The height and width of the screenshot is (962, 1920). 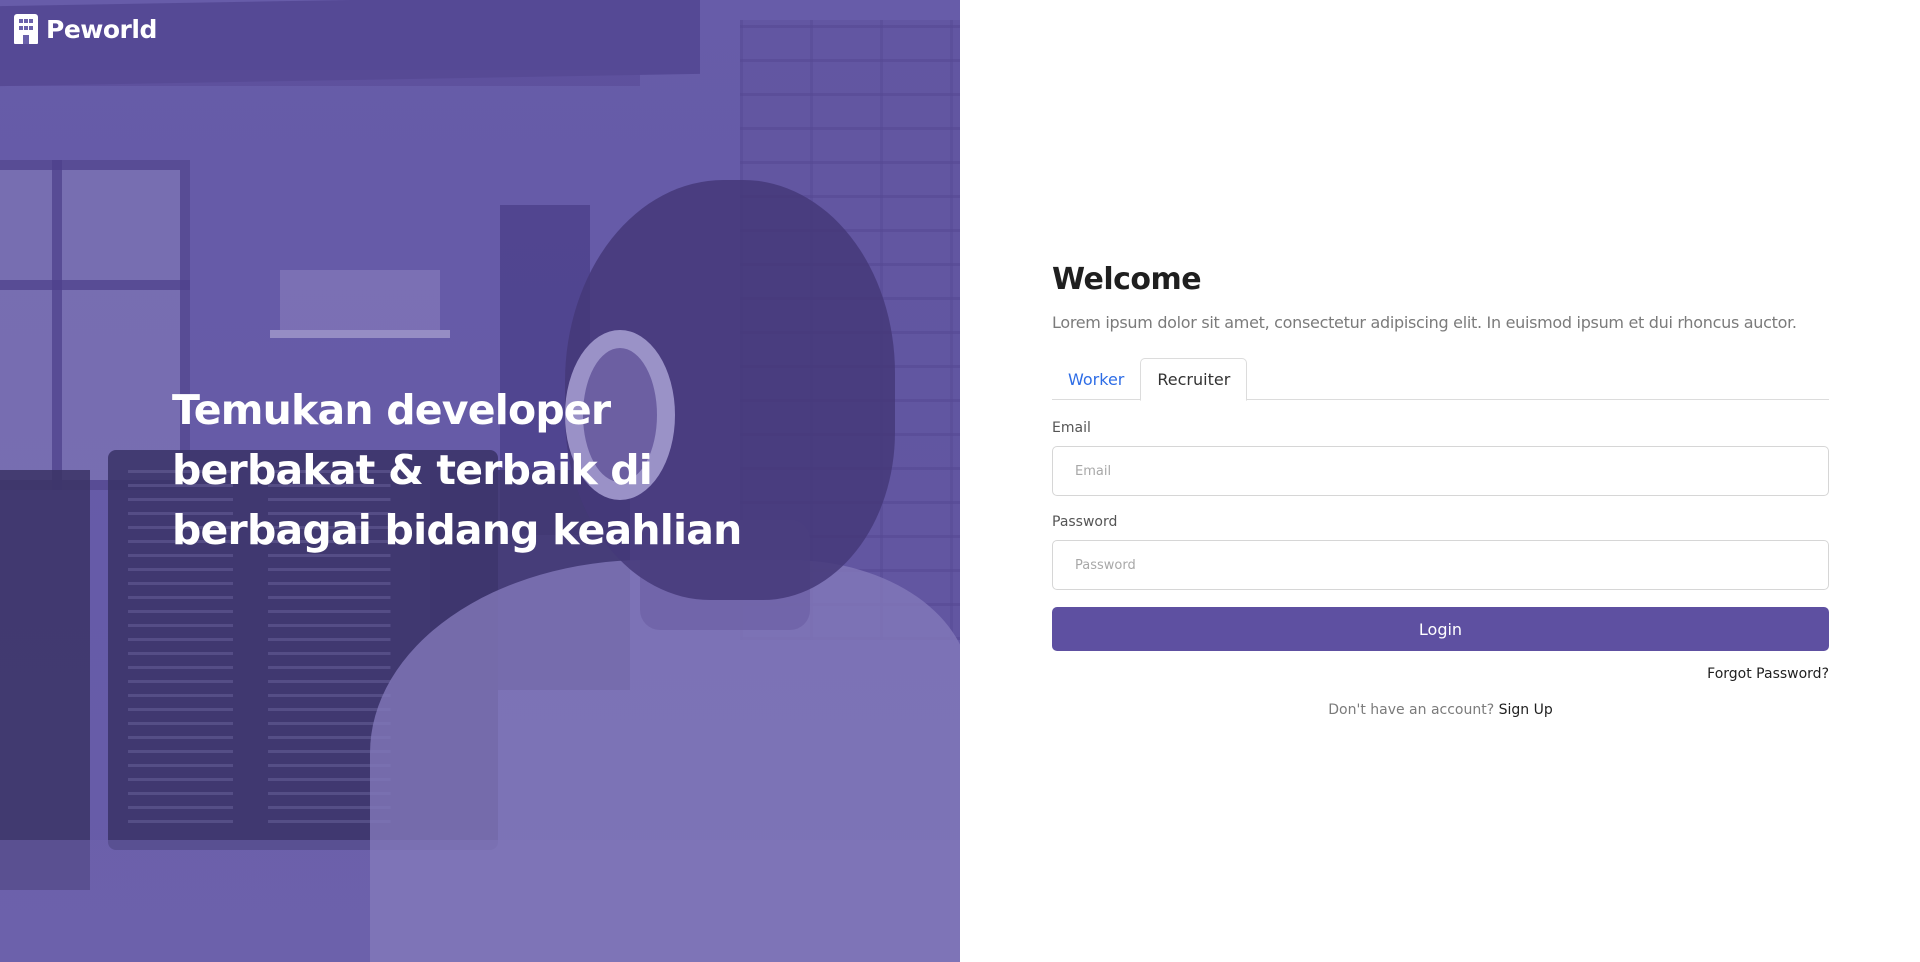 I want to click on forgot-password-row: Forgot Password?, so click(x=1440, y=672).